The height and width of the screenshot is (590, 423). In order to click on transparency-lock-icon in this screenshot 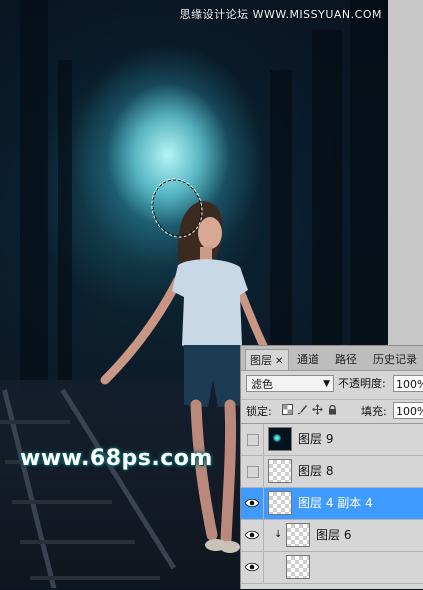, I will do `click(287, 410)`.